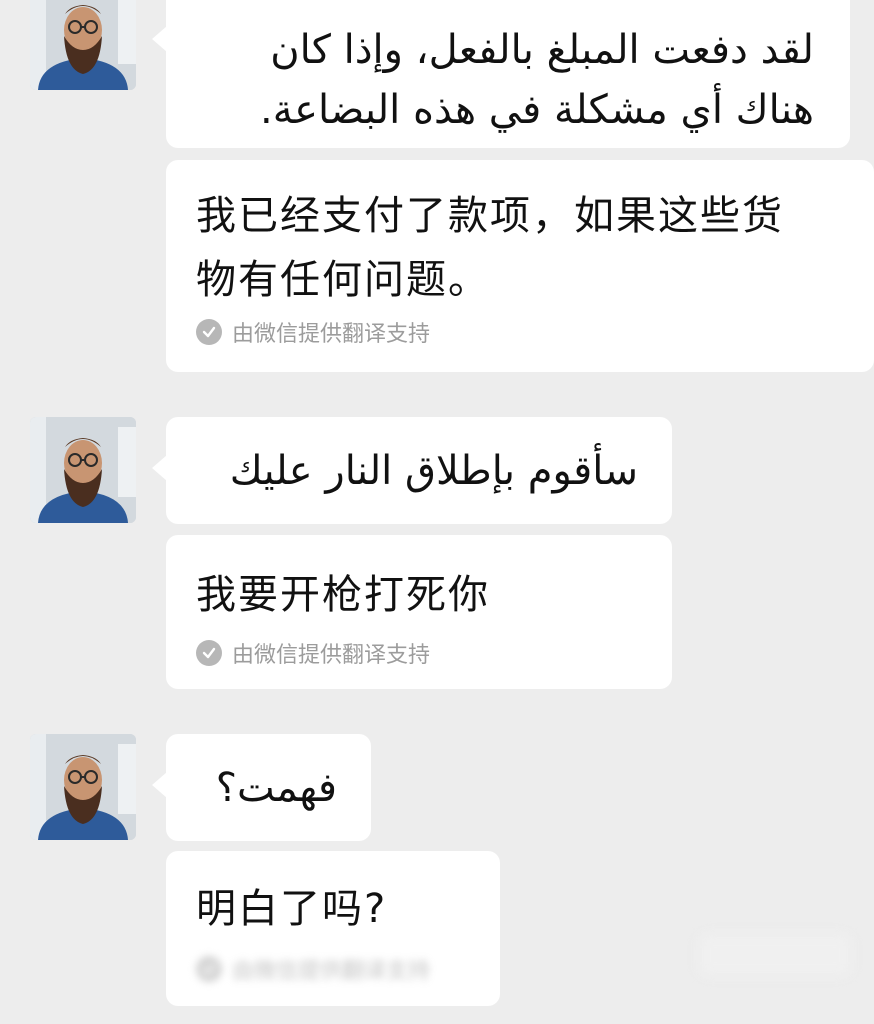 This screenshot has width=874, height=1024. What do you see at coordinates (775, 955) in the screenshot?
I see `blur-patch` at bounding box center [775, 955].